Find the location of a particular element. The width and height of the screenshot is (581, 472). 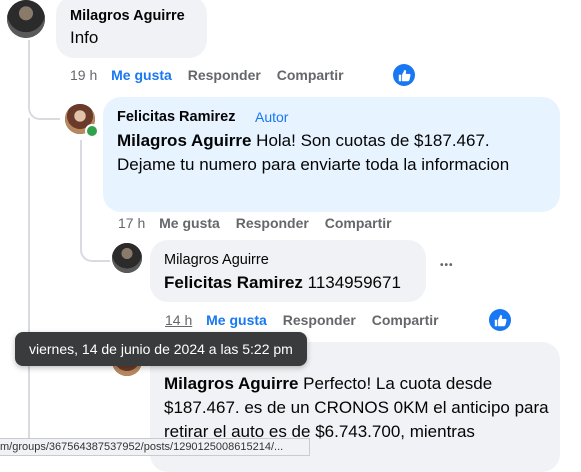

comment-actions: 19 h Me gusta Responder Compartir is located at coordinates (207, 75).